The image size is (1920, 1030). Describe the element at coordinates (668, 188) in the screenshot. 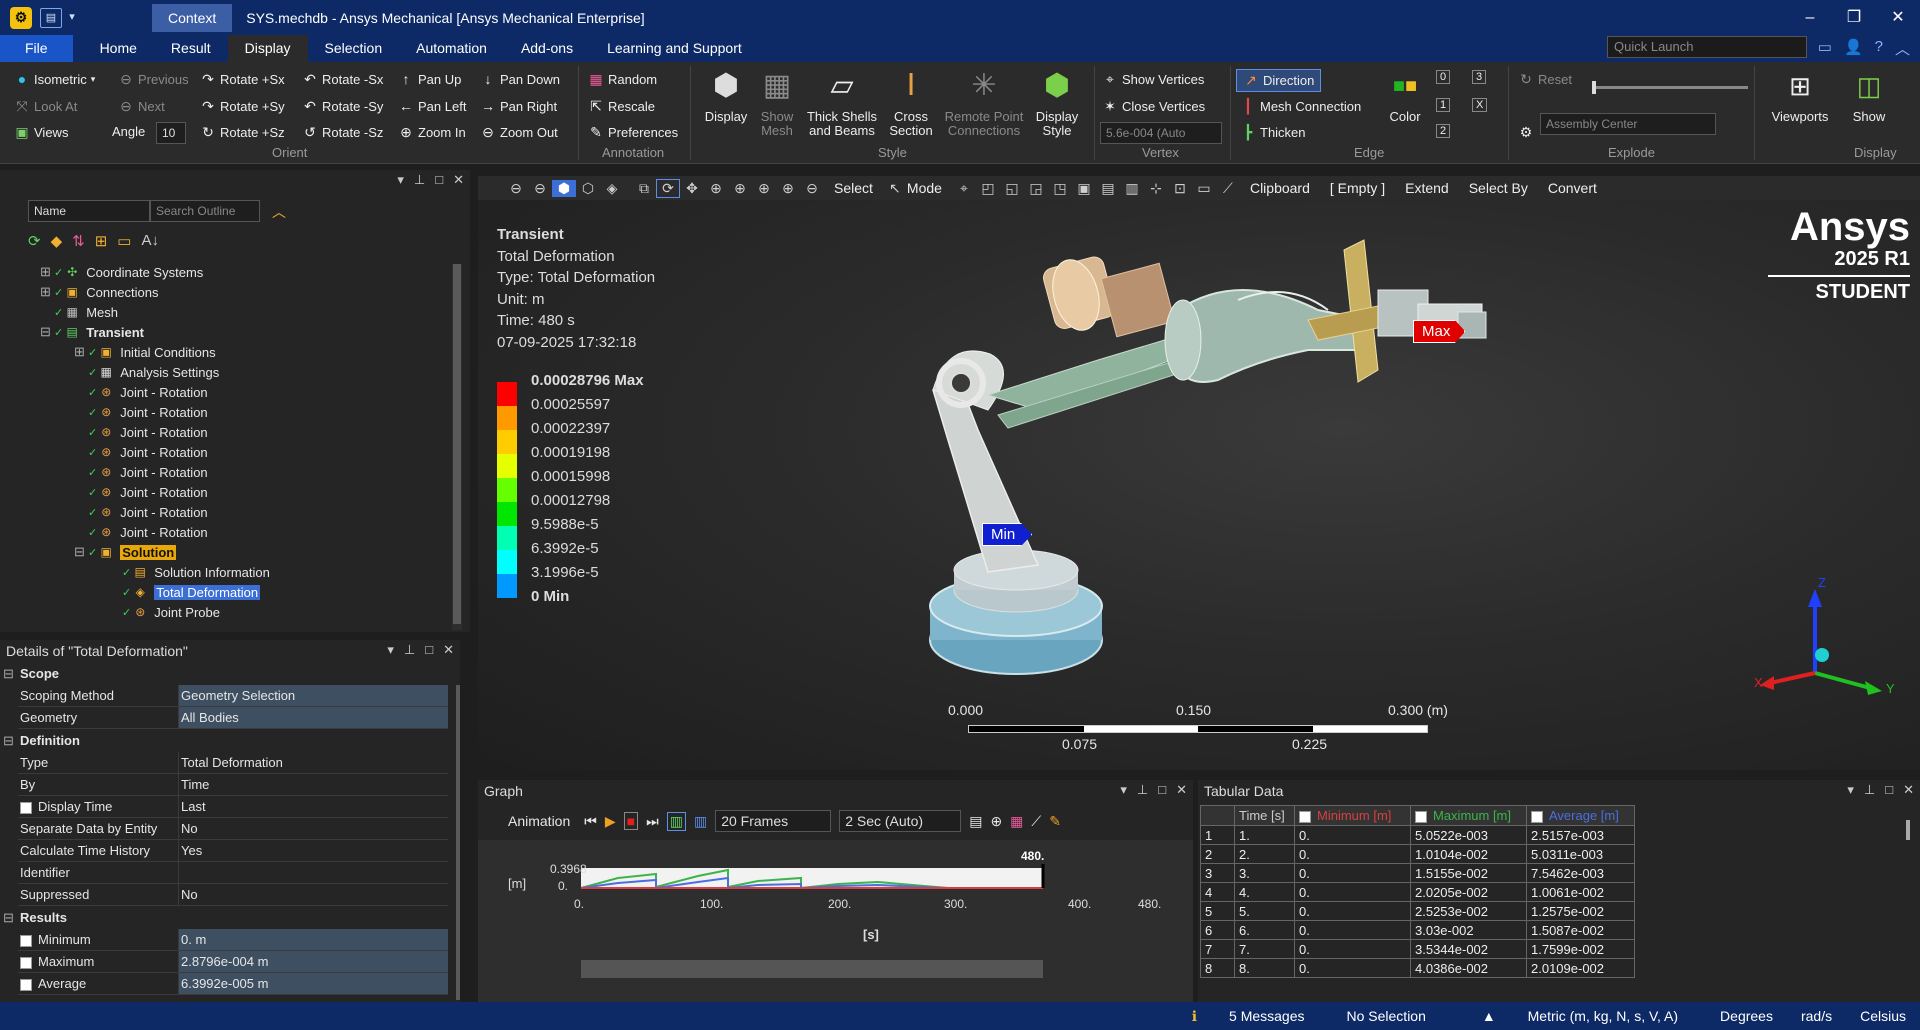

I see `rotate-mode-icon: ⟳` at that location.